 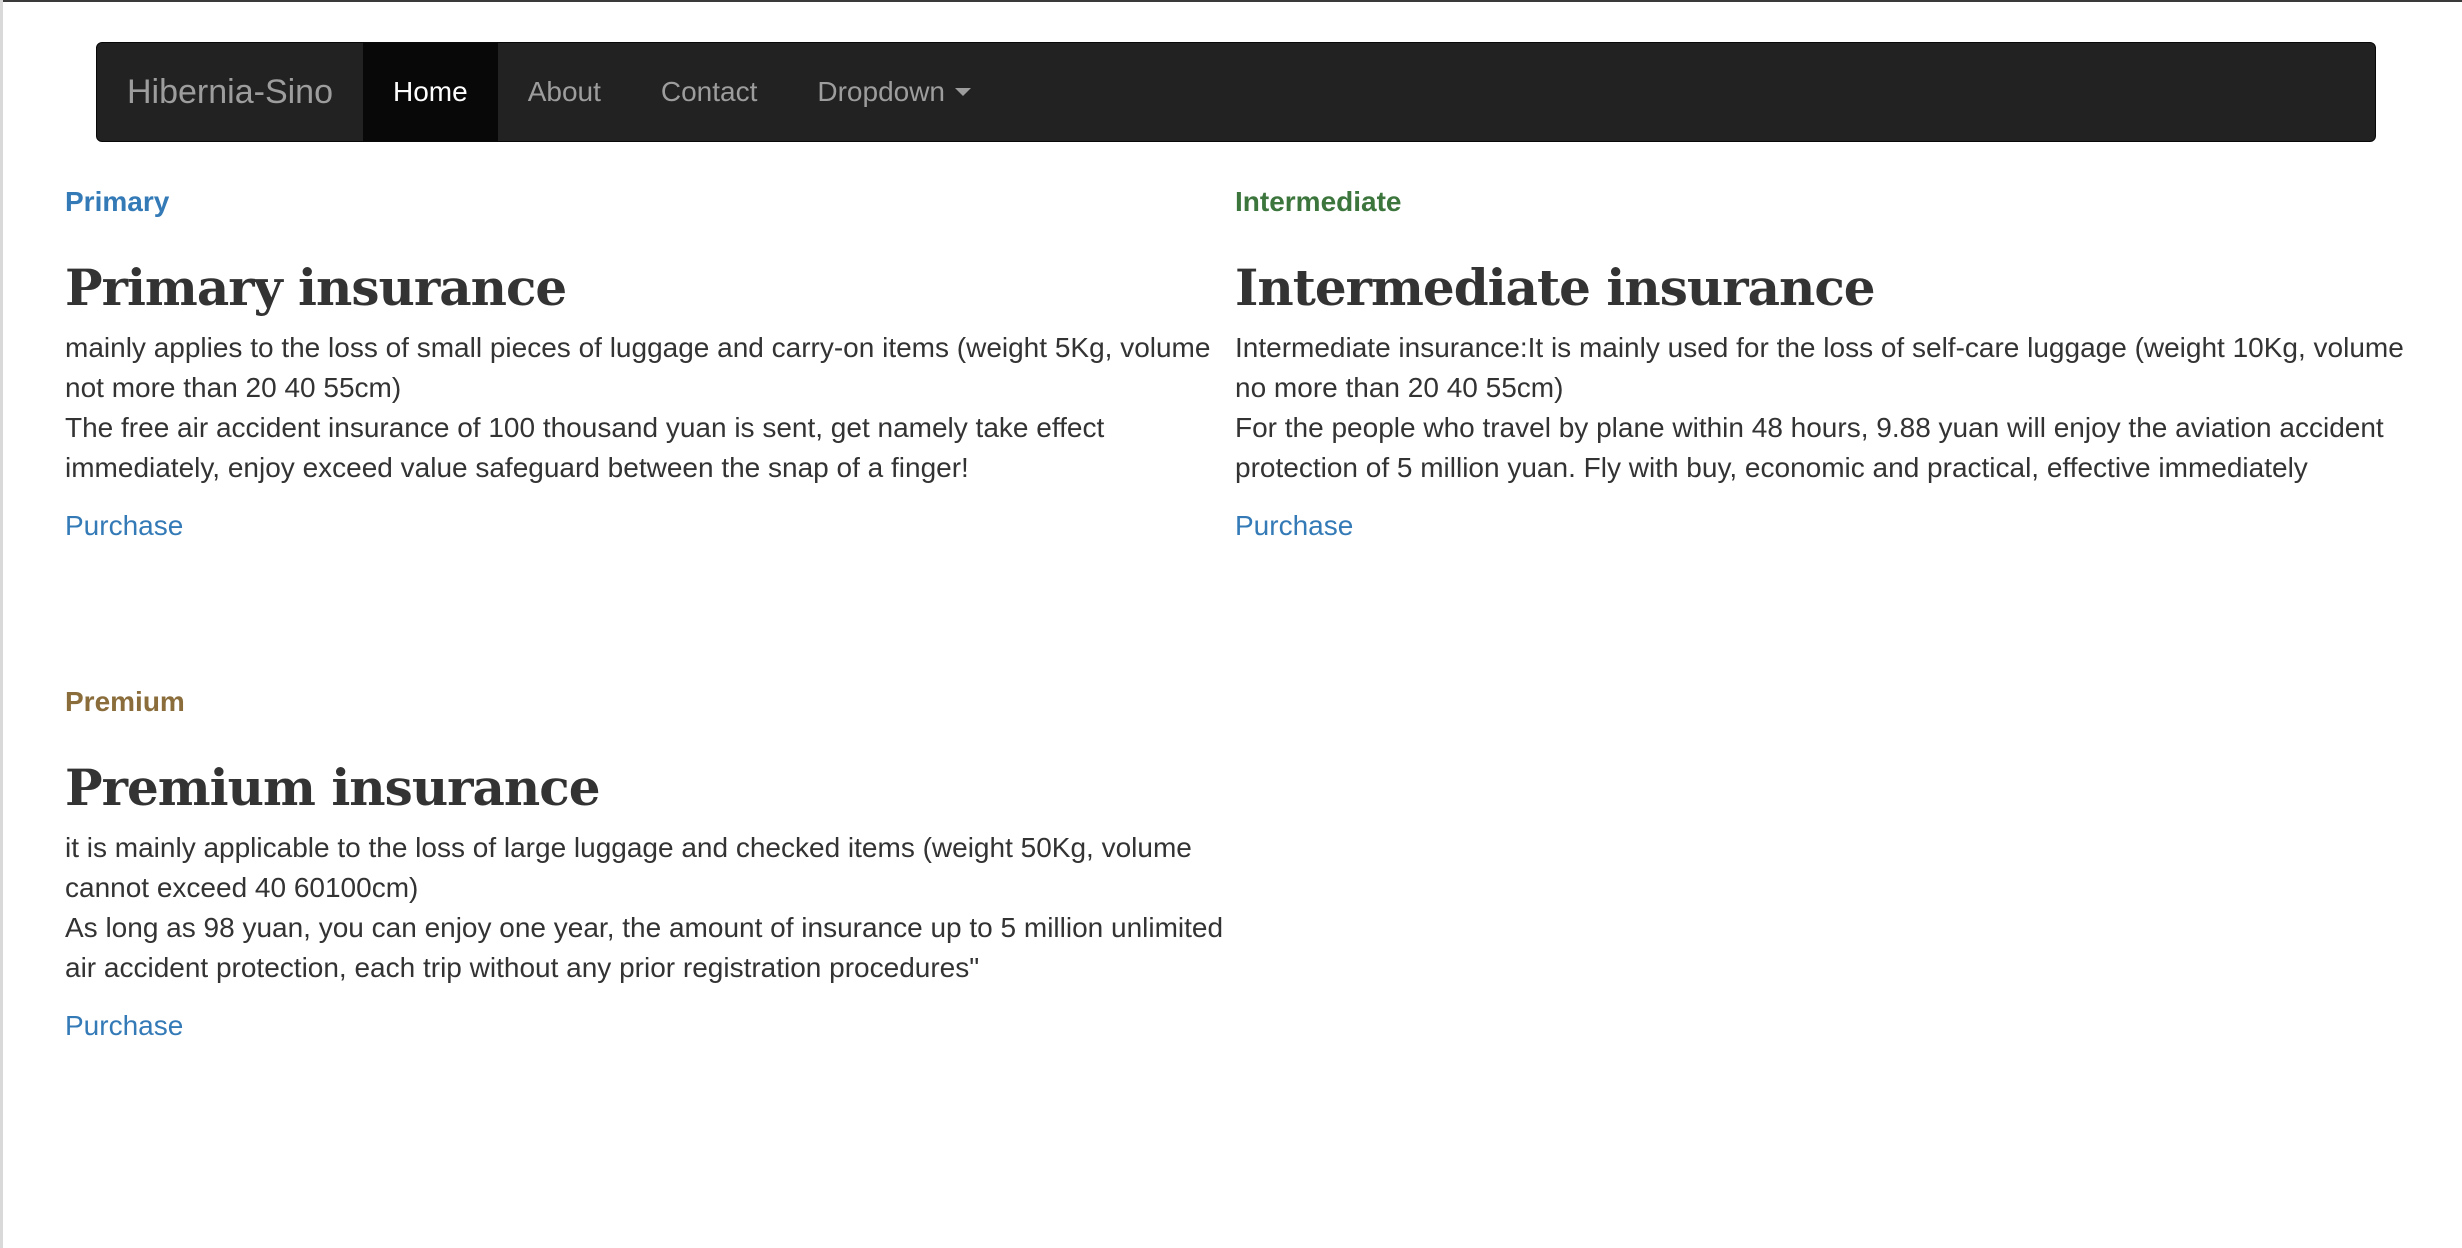 What do you see at coordinates (1318, 201) in the screenshot?
I see `card-badge: Intermediate` at bounding box center [1318, 201].